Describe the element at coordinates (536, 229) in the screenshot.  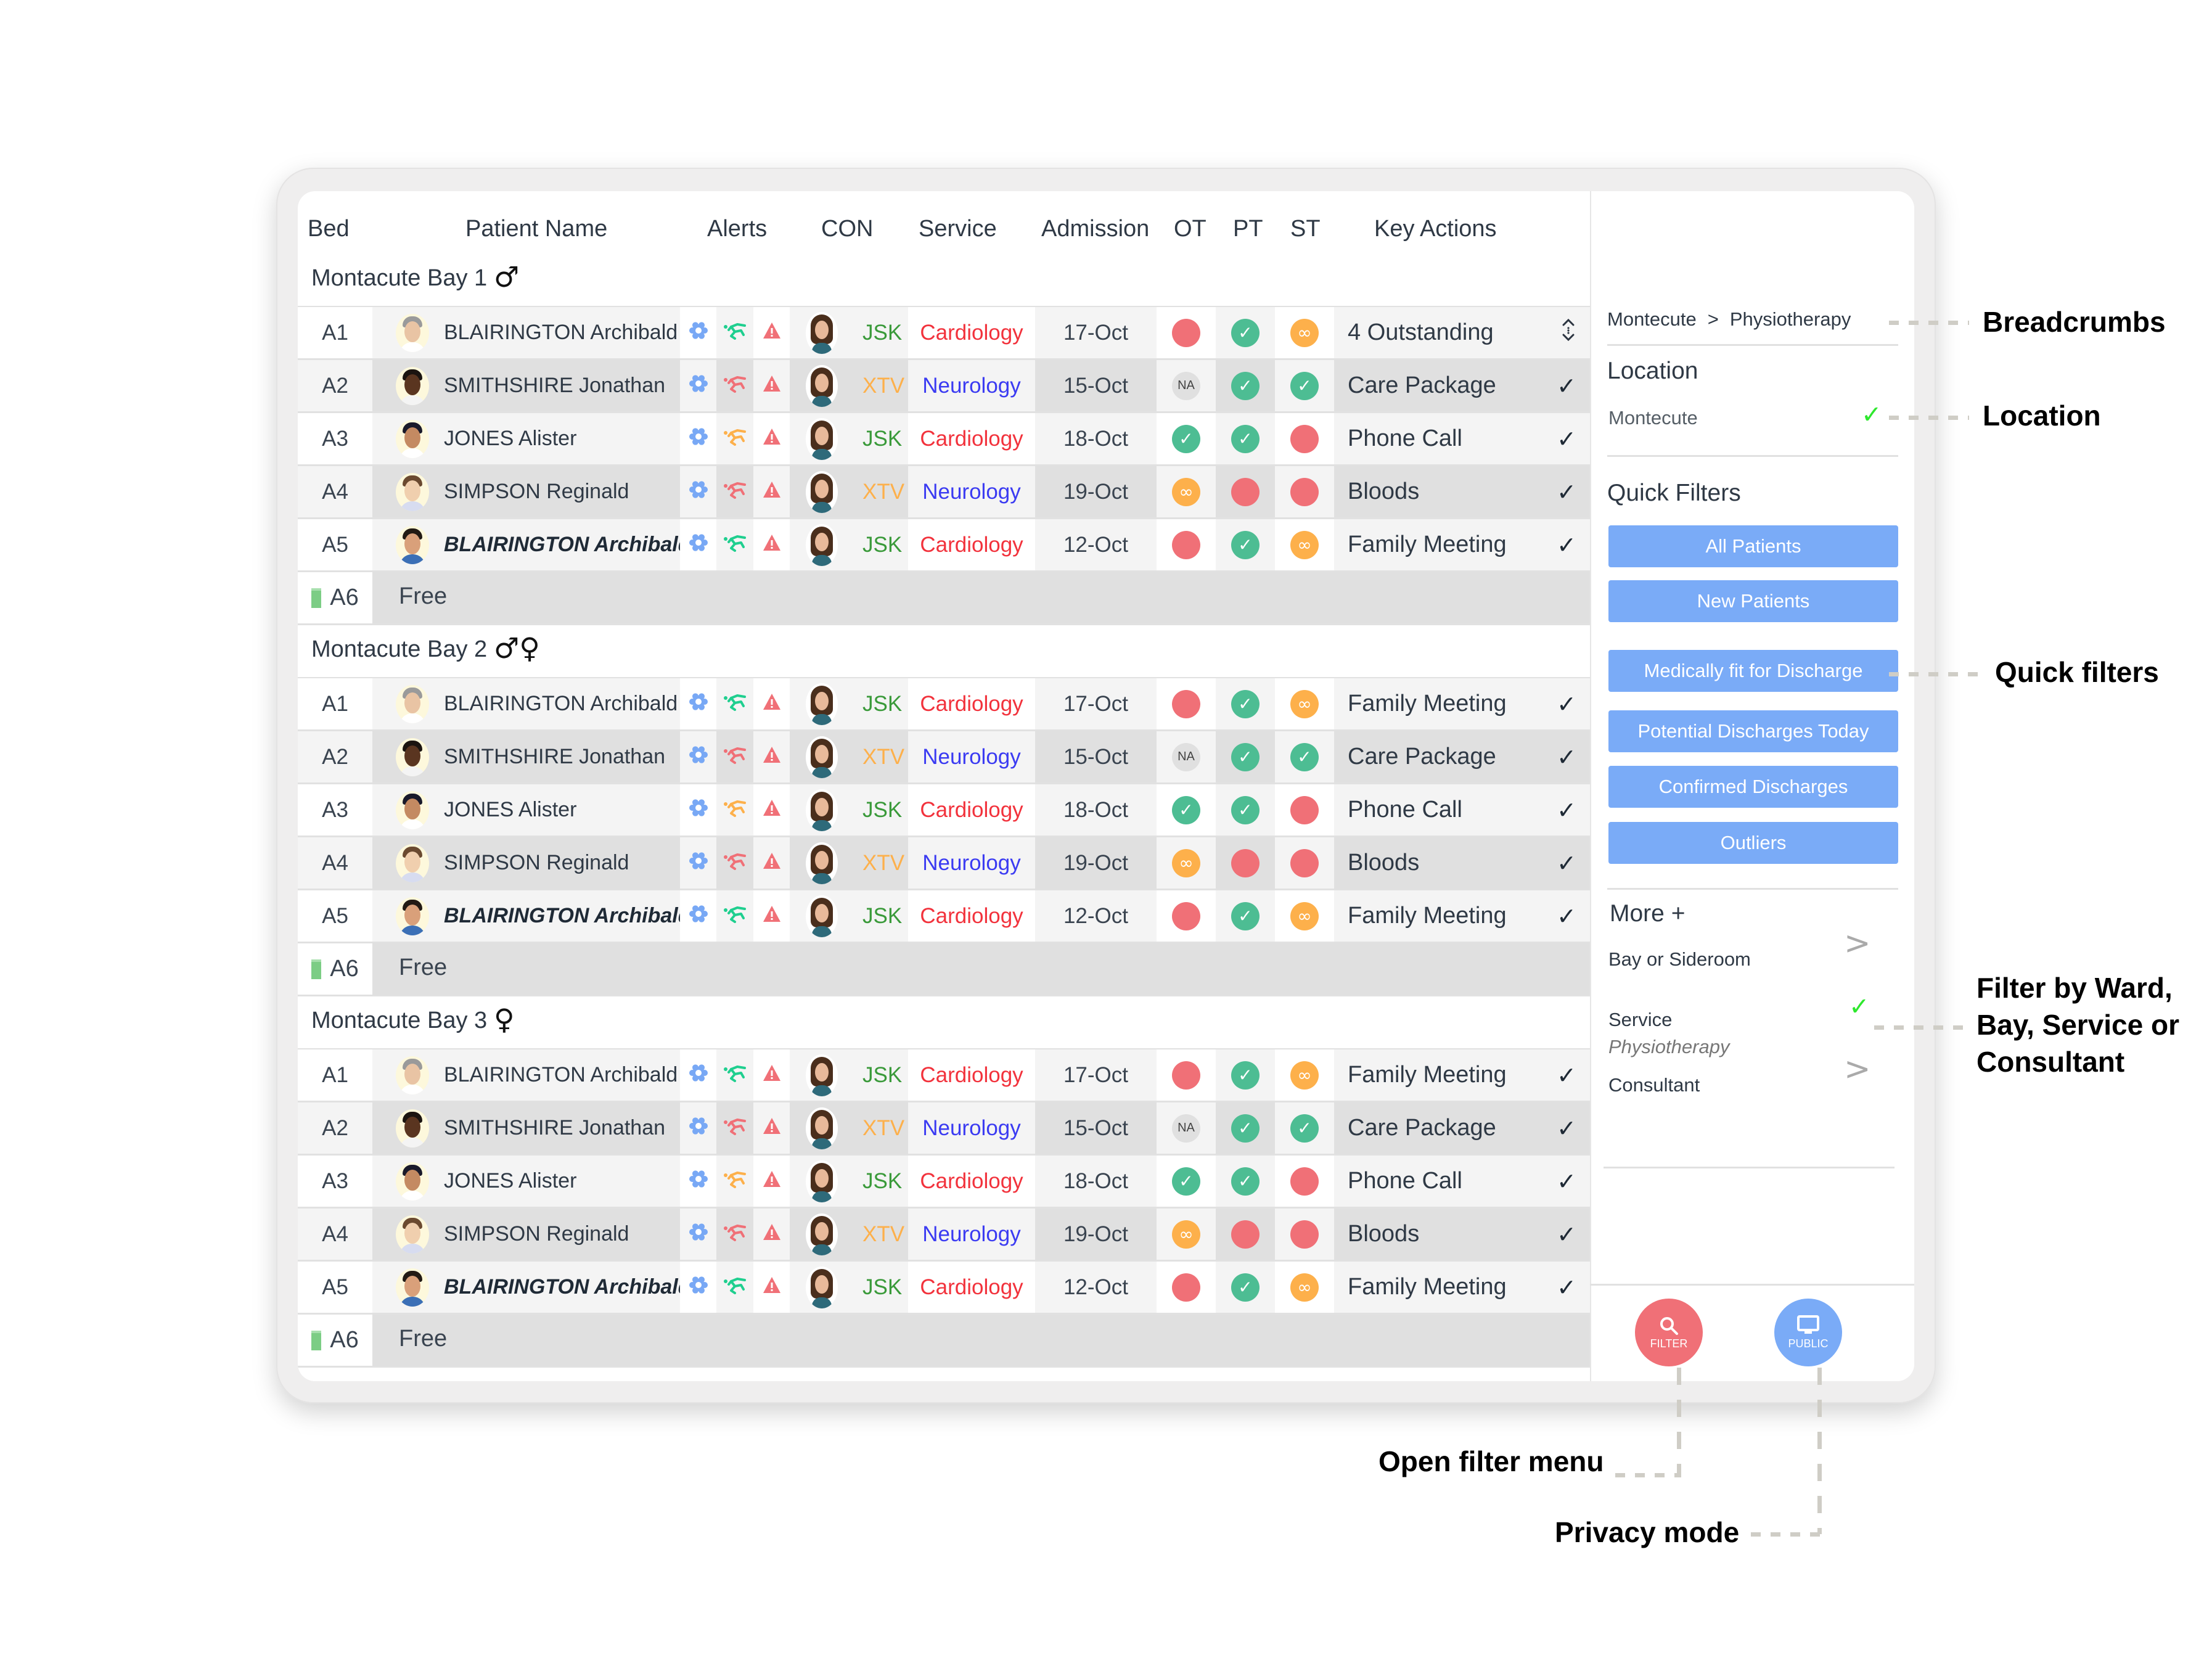
I see `header-patient-name: Patient Name` at that location.